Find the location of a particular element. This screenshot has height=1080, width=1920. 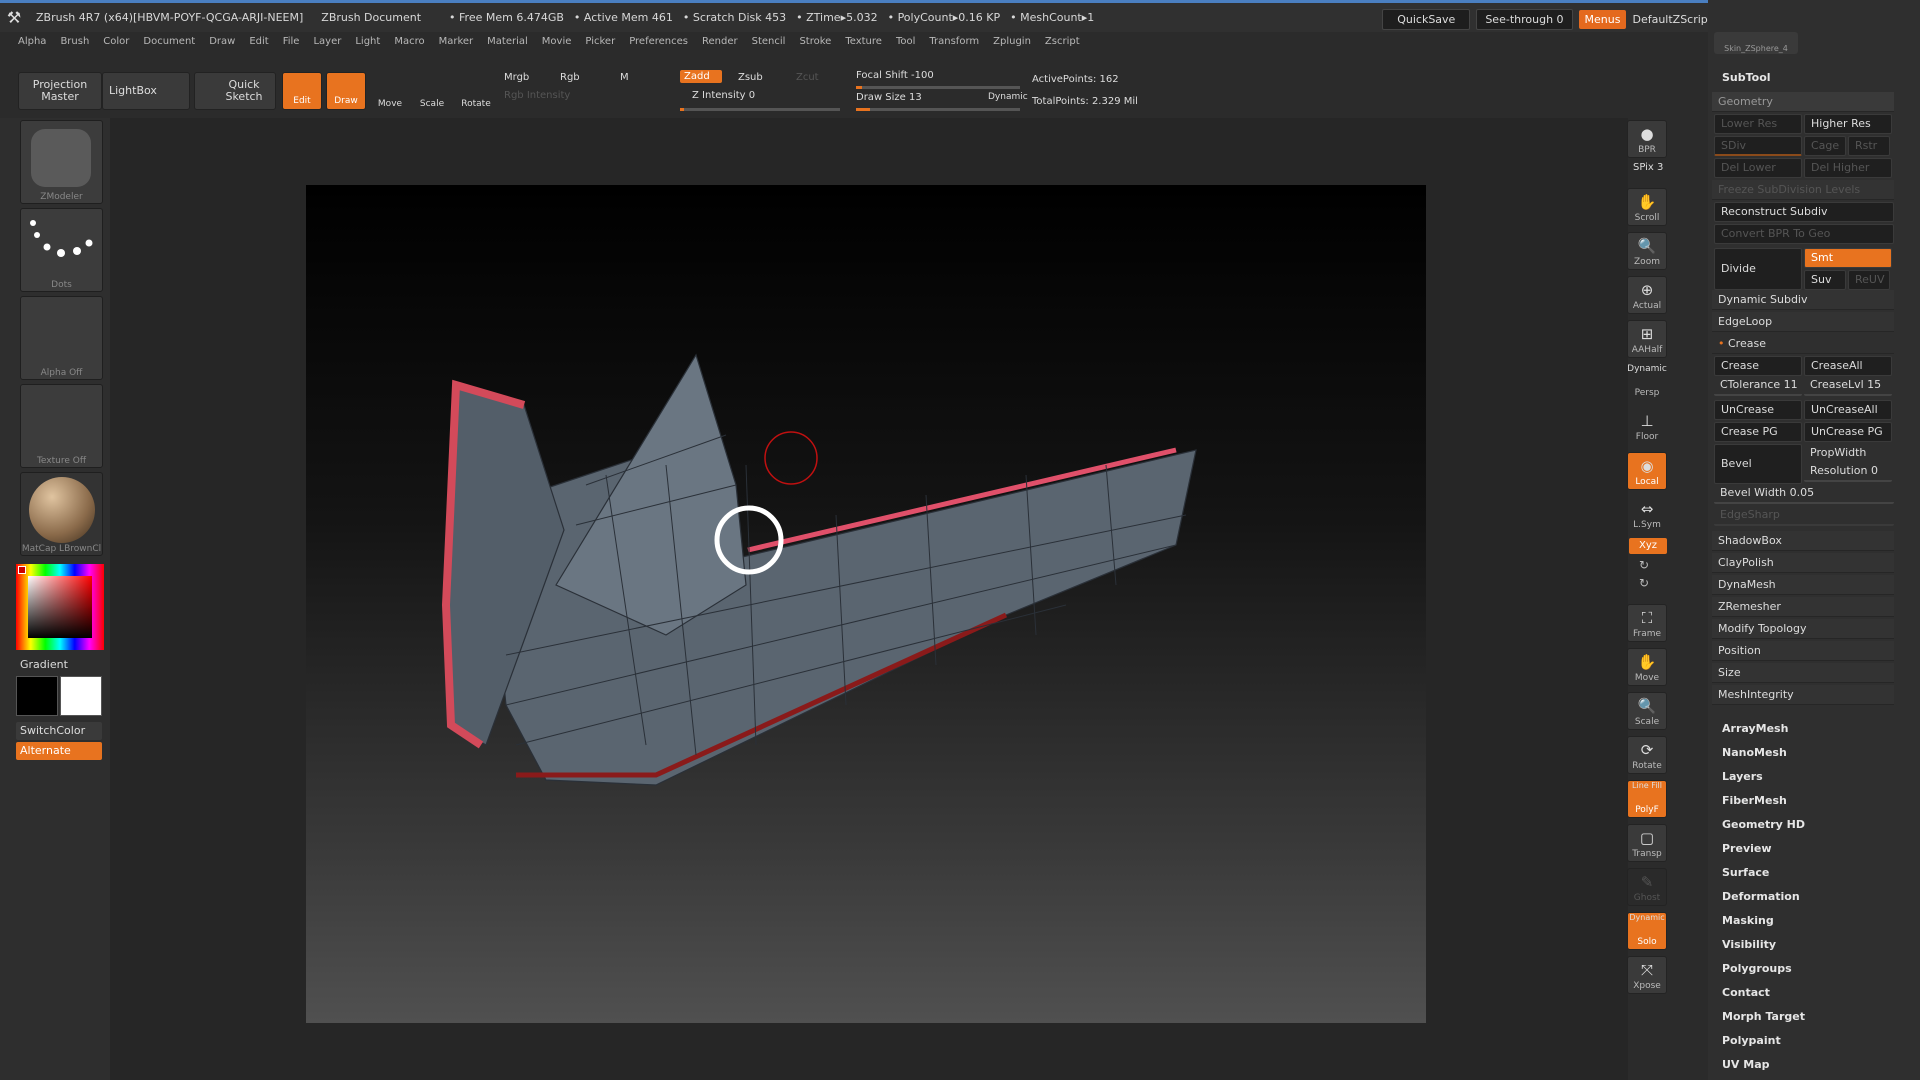

saturation-box is located at coordinates (60, 607).